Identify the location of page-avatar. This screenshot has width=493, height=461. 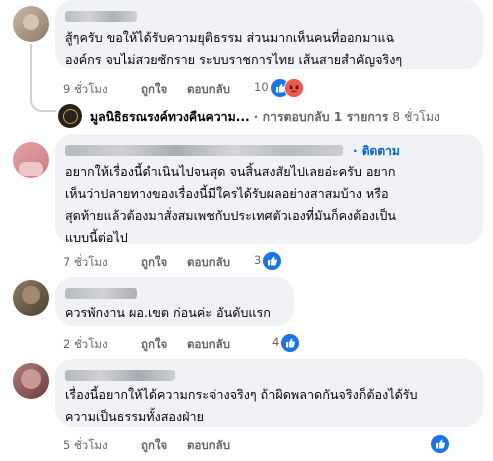
(70, 116).